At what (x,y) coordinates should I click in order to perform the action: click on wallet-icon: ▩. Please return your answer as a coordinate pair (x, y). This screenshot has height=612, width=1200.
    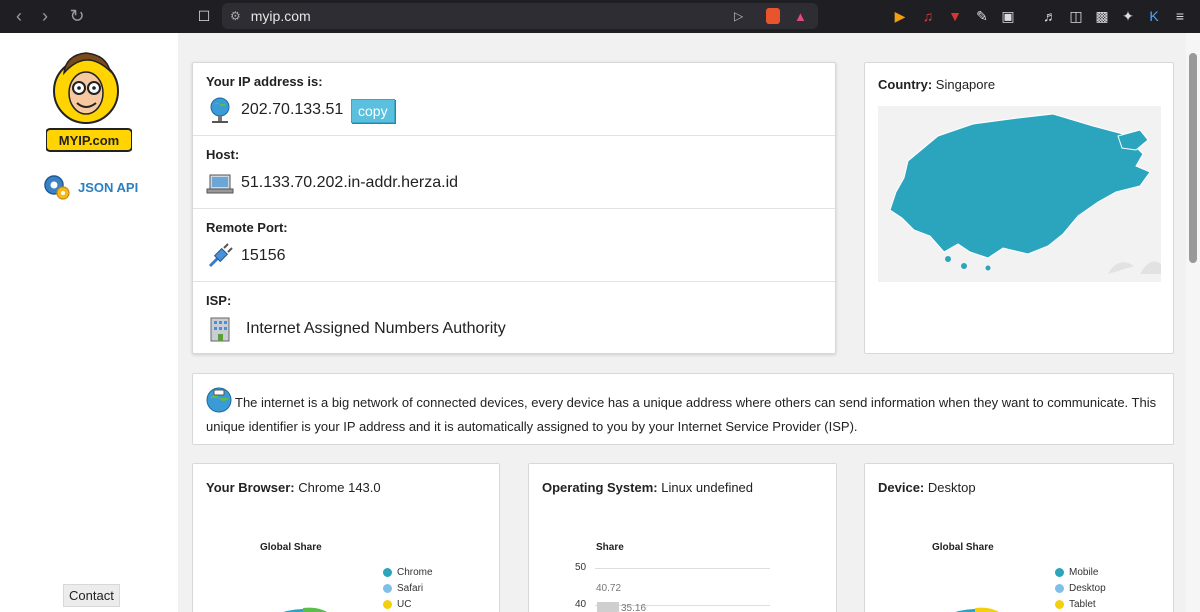
    Looking at the image, I should click on (1102, 16).